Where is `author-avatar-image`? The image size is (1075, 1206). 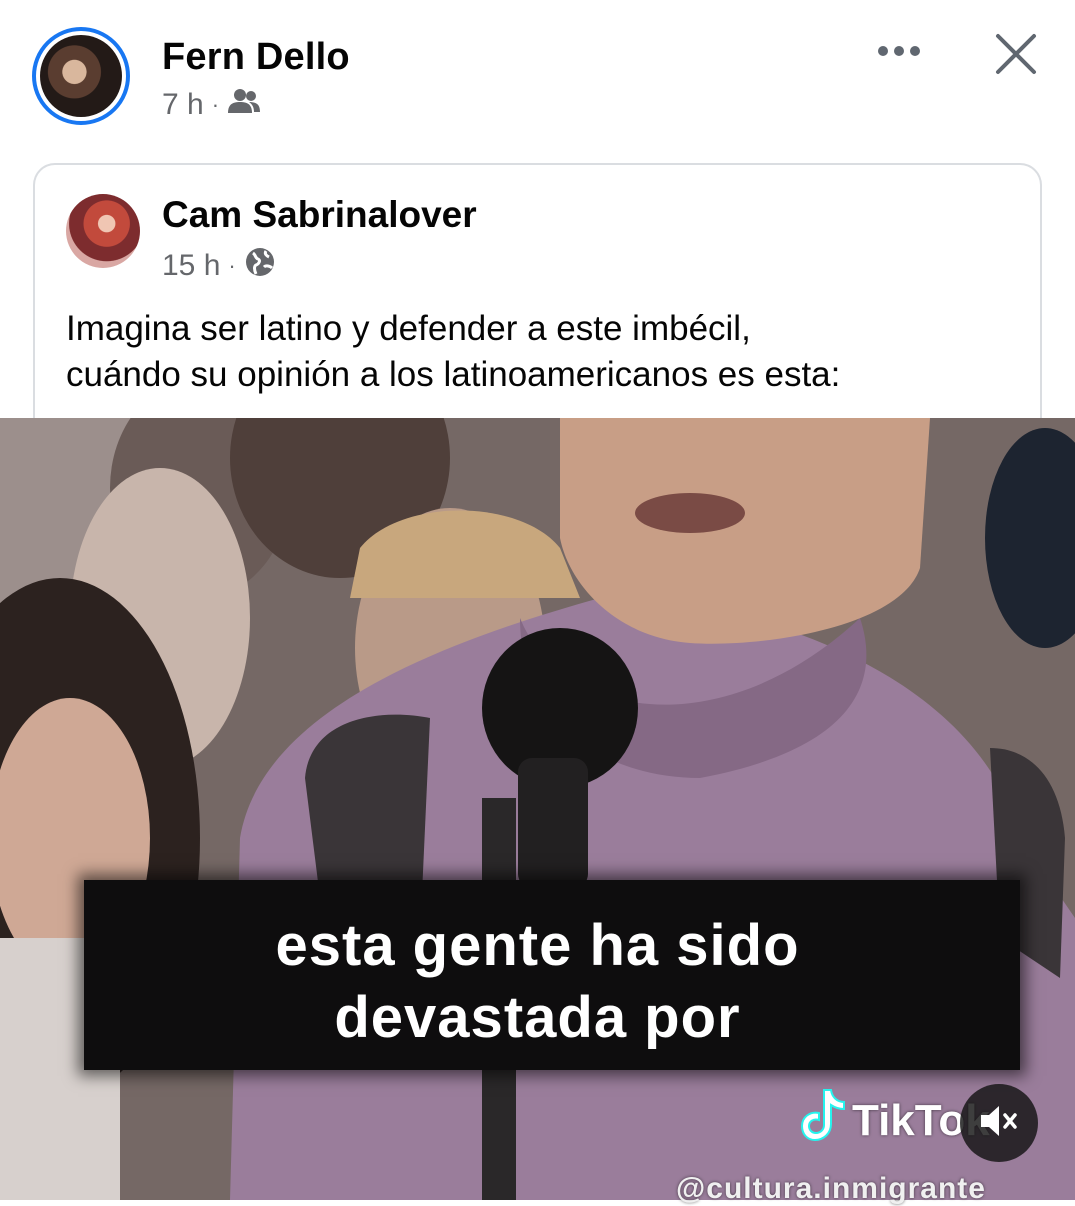
author-avatar-image is located at coordinates (81, 76).